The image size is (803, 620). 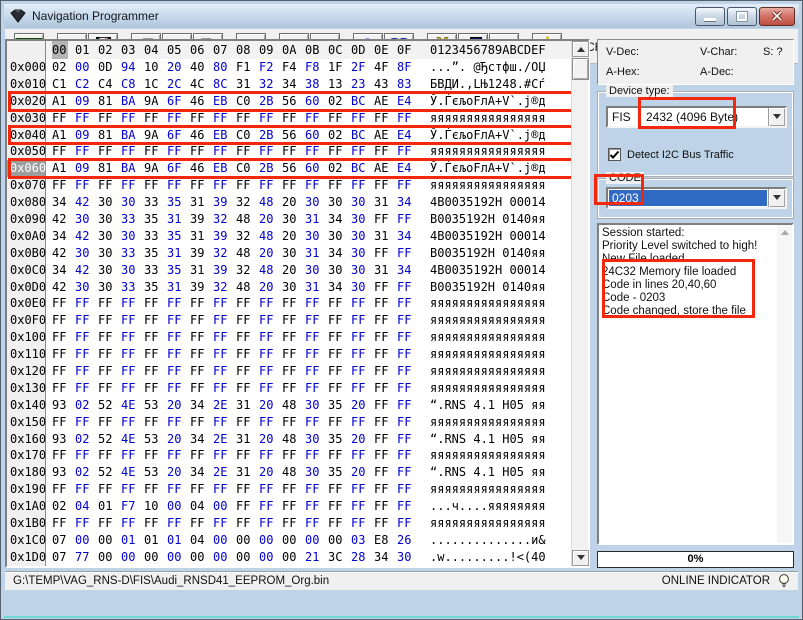 I want to click on hex-address-cell: 0x090, so click(x=26, y=219).